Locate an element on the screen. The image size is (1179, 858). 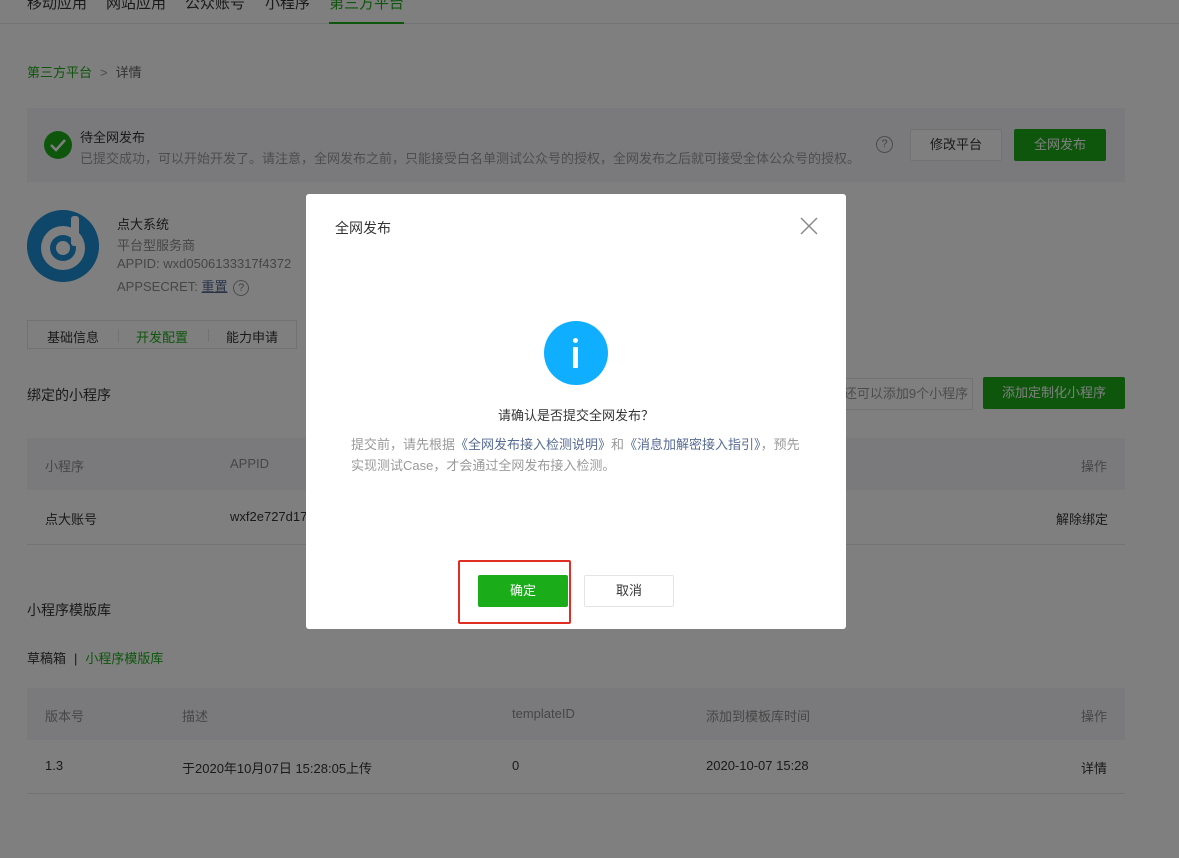
highlight-box is located at coordinates (514, 592).